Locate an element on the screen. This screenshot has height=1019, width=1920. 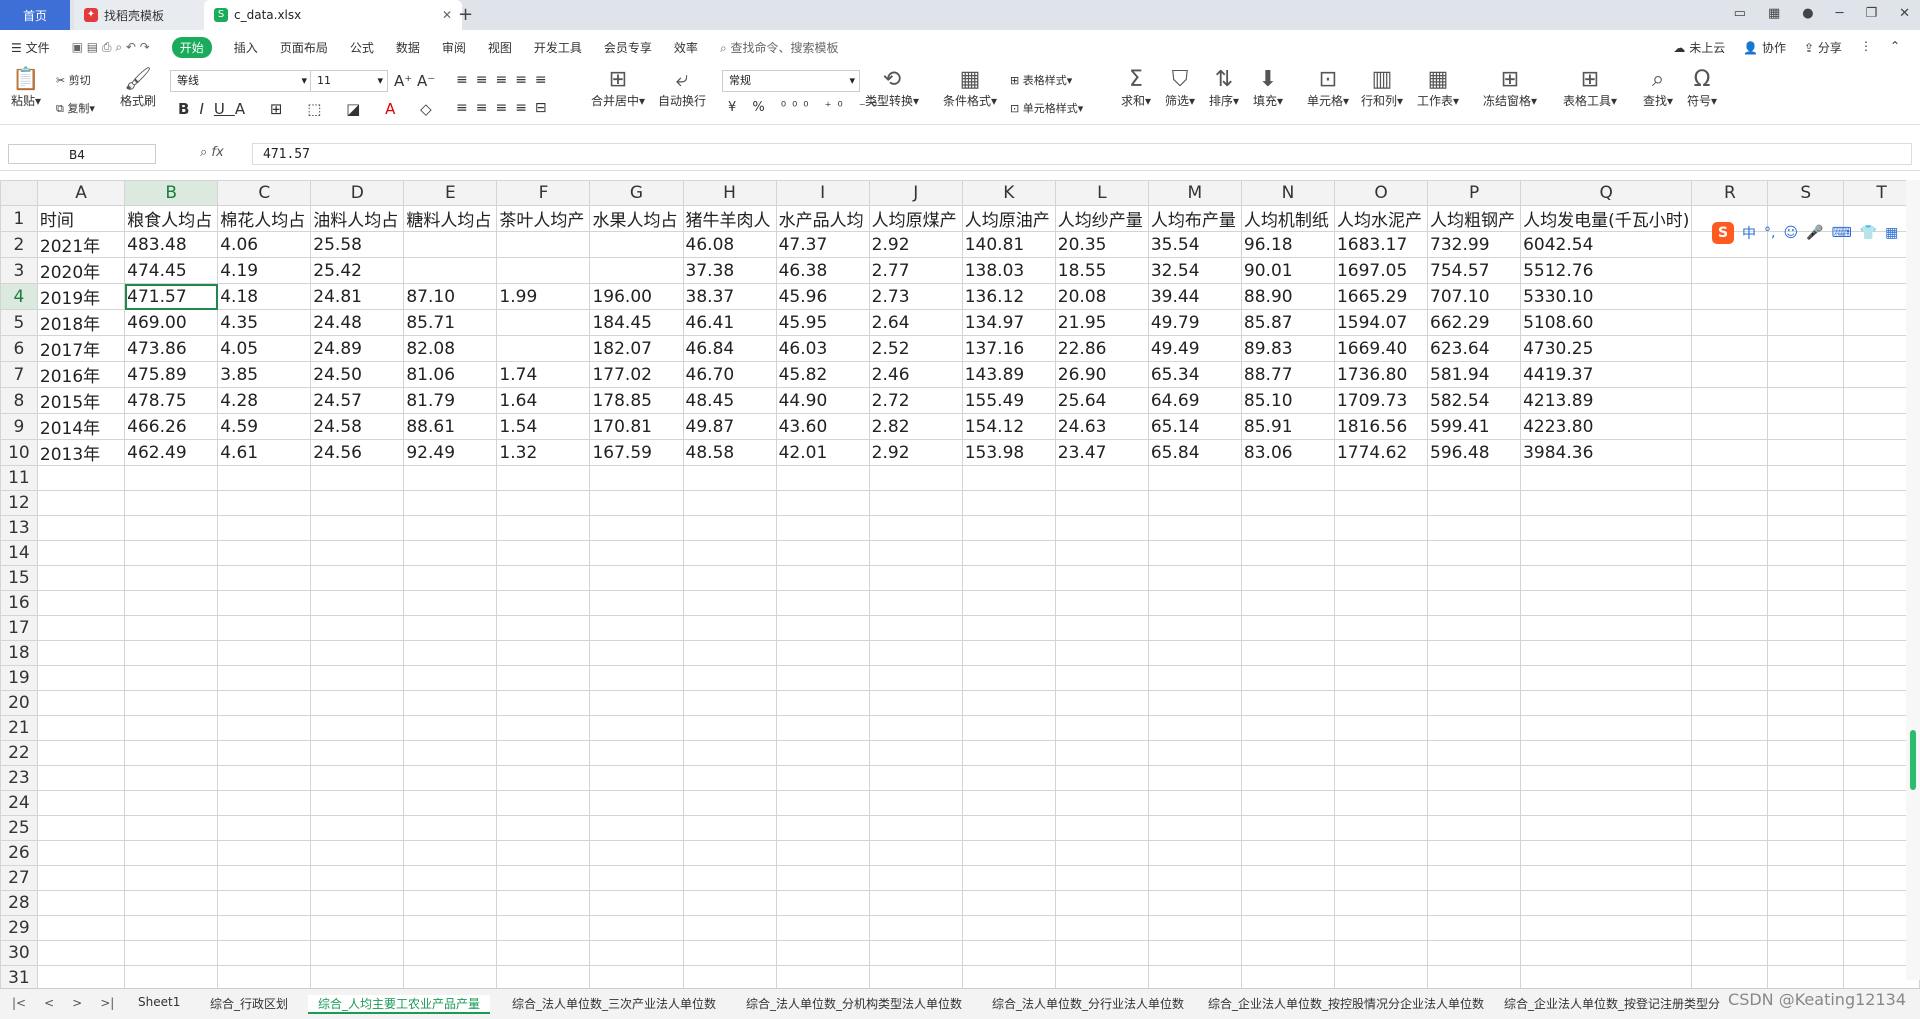
cell-q9: 4223.80 is located at coordinates (1606, 426).